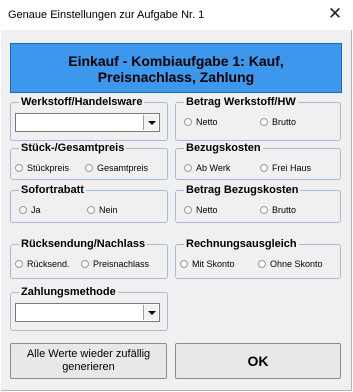 The height and width of the screenshot is (392, 353). Describe the element at coordinates (48, 168) in the screenshot. I see `radio-label: Stückpreis` at that location.